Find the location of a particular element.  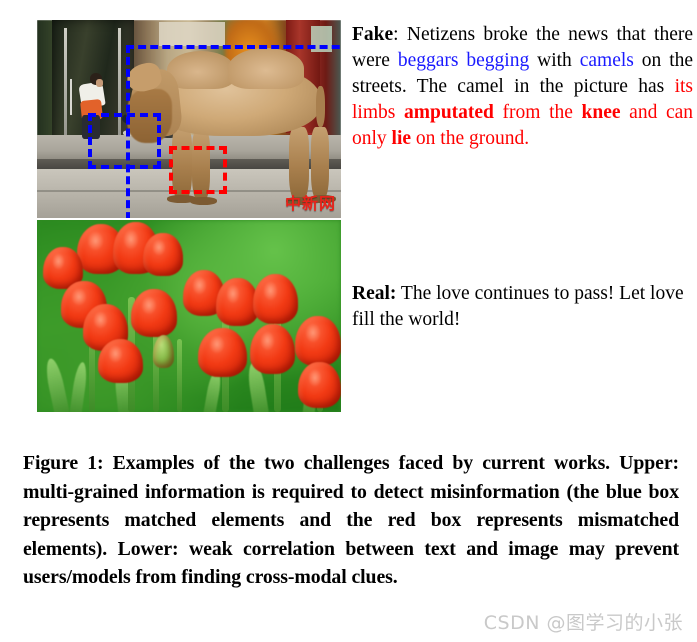

fake-highlight-camels: camels is located at coordinates (606, 60).